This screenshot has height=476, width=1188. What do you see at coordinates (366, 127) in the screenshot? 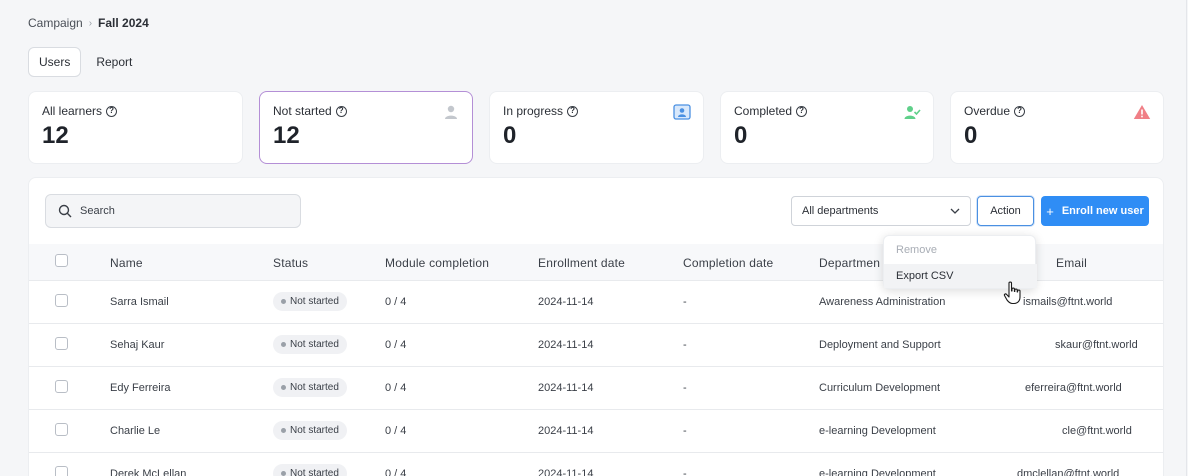
I see `stat-card-not-started: Not started? 12` at bounding box center [366, 127].